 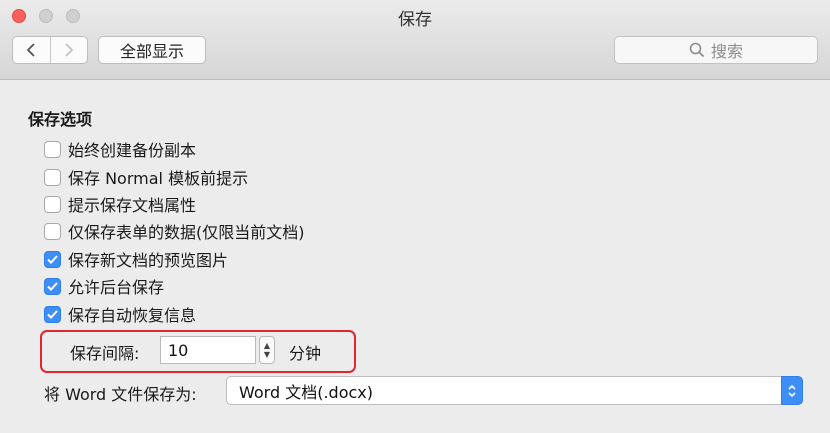 I want to click on file-format-label: 将 Word 文件保存为:, so click(x=120, y=394).